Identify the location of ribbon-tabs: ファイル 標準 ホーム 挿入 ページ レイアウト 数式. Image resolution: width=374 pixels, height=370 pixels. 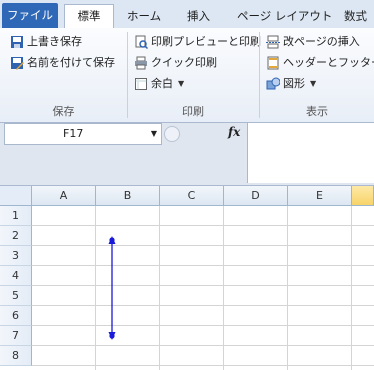
(187, 14).